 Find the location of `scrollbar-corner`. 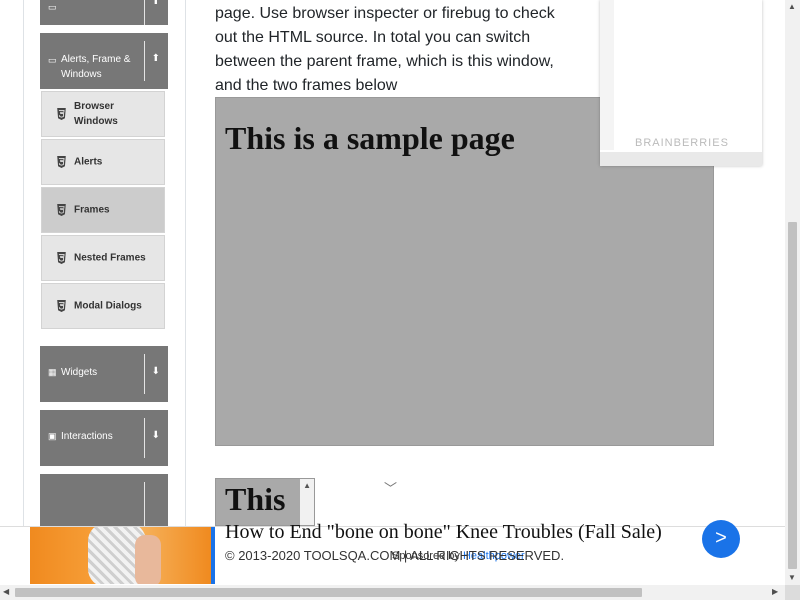

scrollbar-corner is located at coordinates (792, 592).